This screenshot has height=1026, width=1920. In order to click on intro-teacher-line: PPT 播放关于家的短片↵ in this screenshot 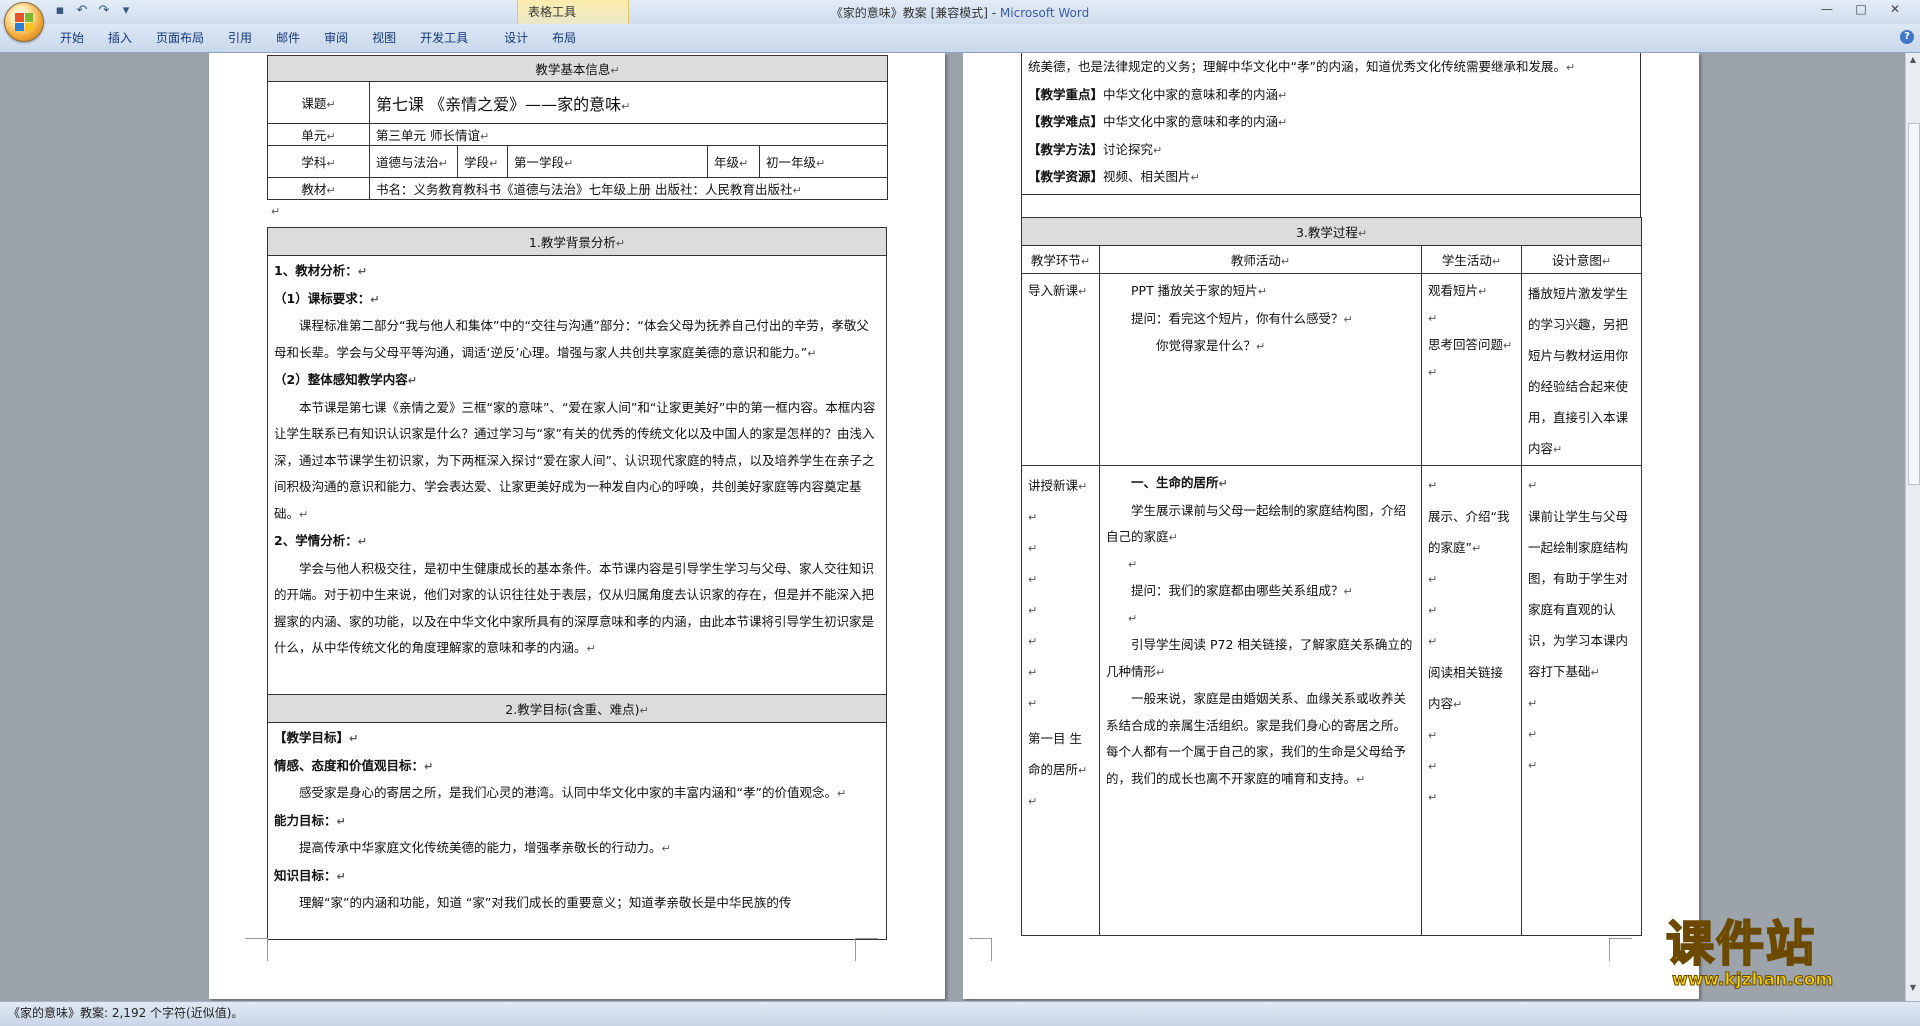, I will do `click(1199, 290)`.